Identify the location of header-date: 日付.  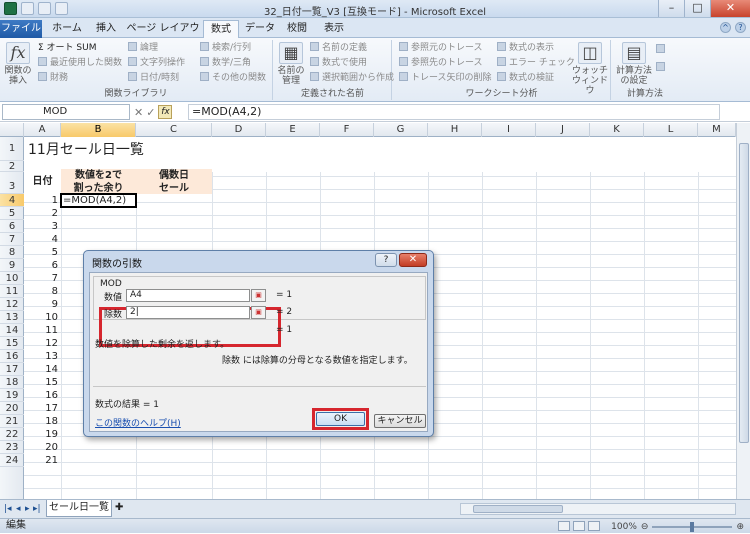
(42, 181).